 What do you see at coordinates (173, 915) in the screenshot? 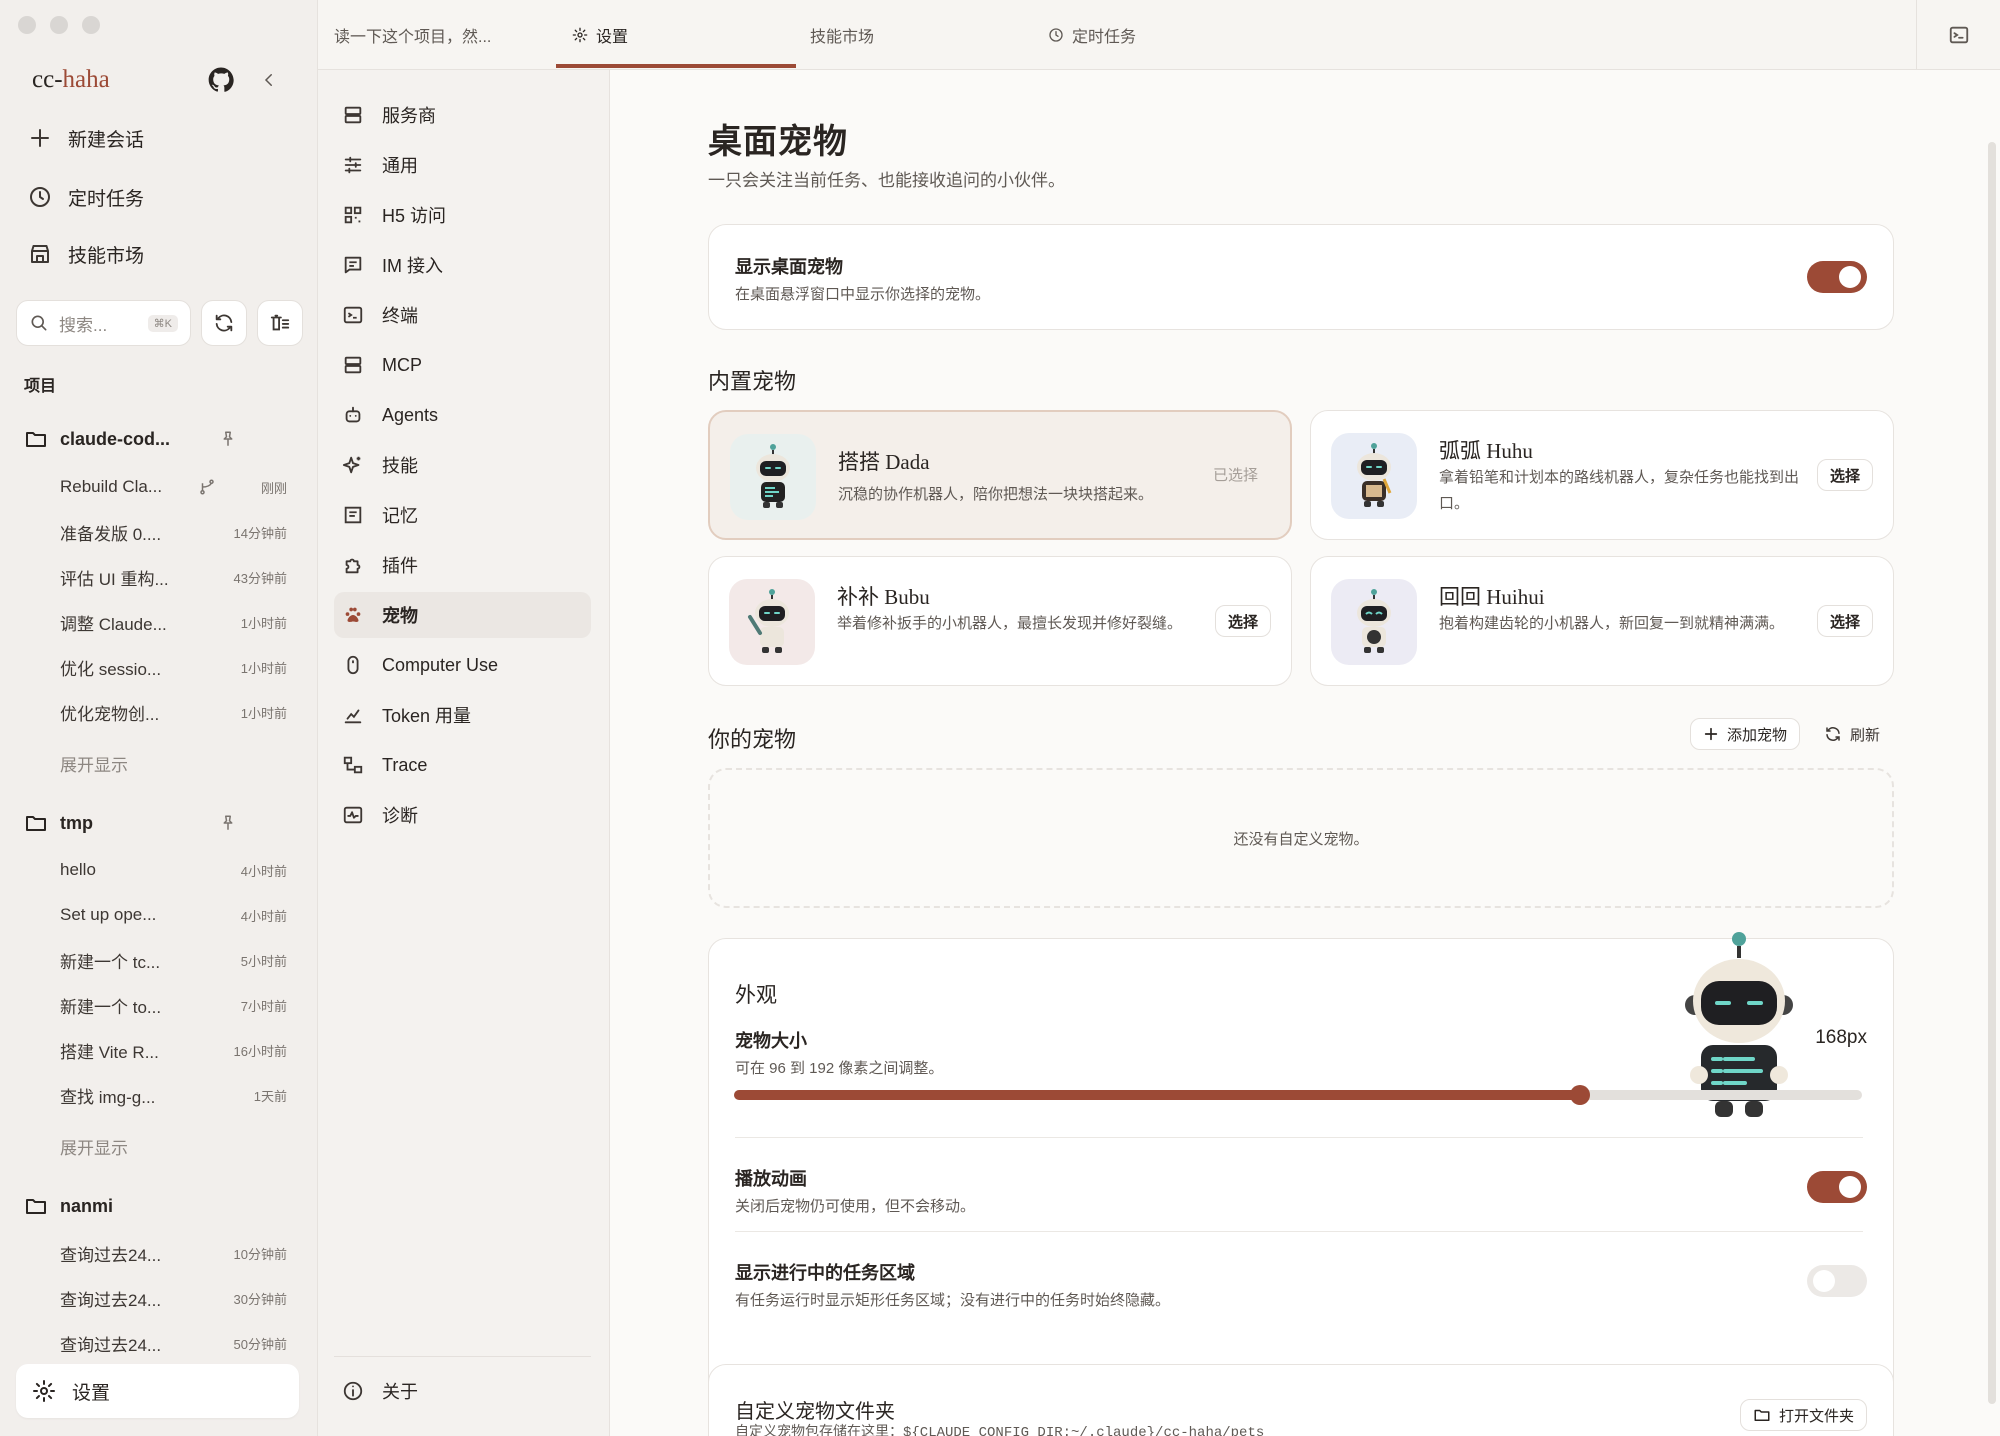
I see `conversation-item: Set up ope... 4小时前` at bounding box center [173, 915].